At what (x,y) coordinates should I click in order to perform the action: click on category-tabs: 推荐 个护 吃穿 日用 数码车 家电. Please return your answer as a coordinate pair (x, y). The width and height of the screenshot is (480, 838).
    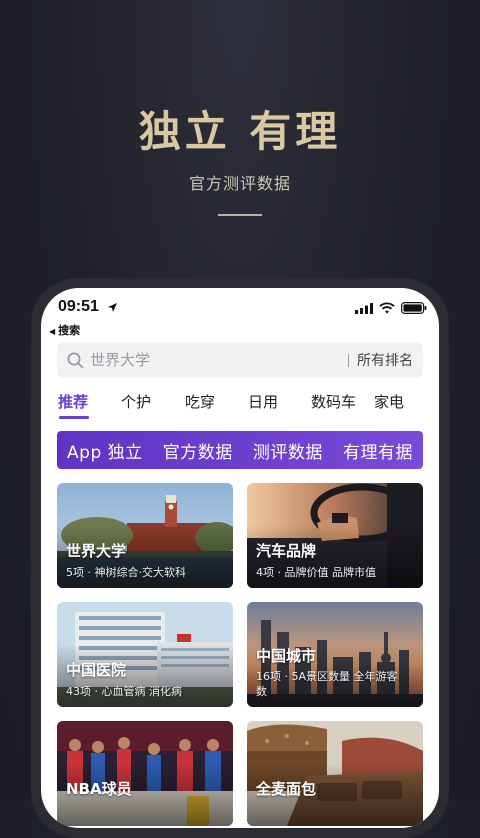
    Looking at the image, I should click on (240, 405).